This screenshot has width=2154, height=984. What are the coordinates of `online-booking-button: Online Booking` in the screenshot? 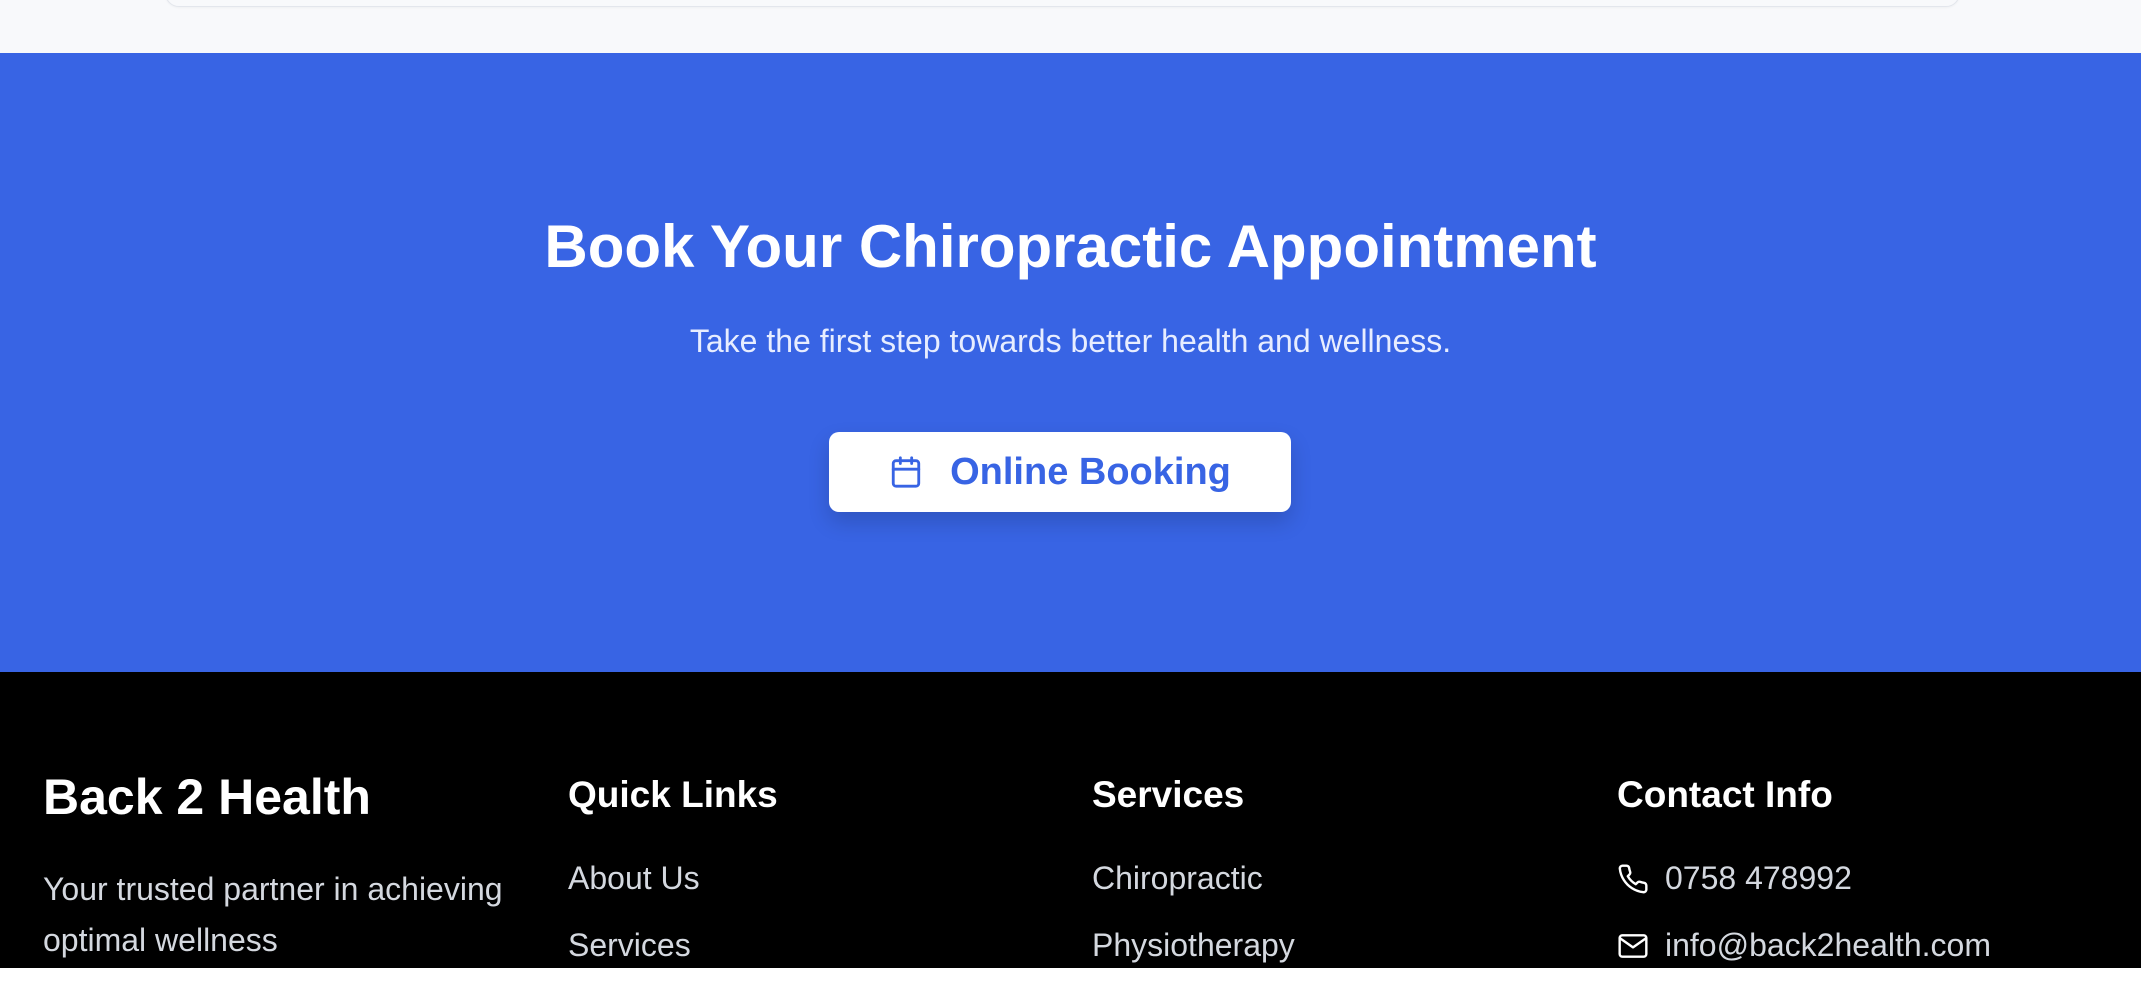 It's located at (1060, 472).